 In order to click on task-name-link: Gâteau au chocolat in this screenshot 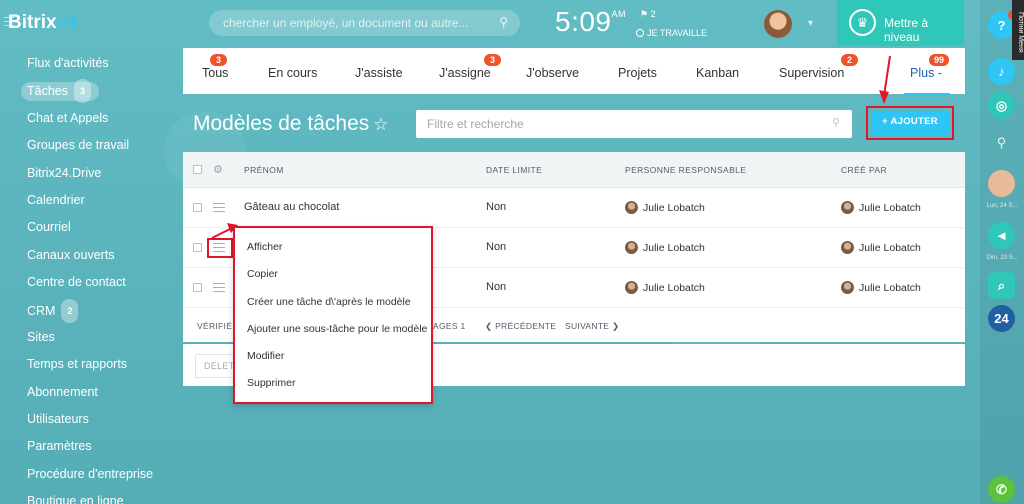, I will do `click(291, 207)`.